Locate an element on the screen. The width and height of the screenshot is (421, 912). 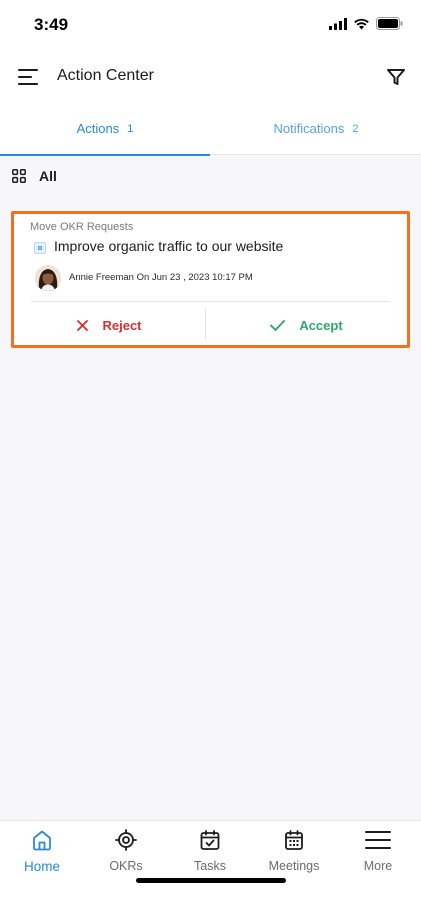
objective-icon is located at coordinates (40, 248).